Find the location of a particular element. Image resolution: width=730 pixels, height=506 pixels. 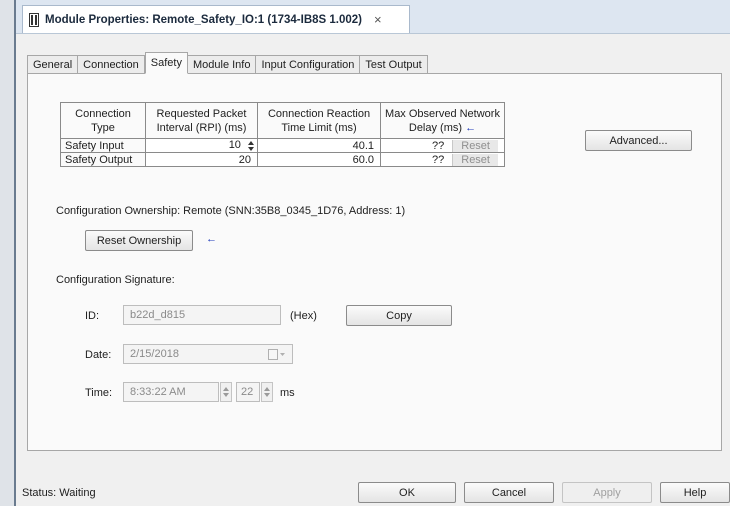

header-connection-type: Connection Type is located at coordinates (103, 120).